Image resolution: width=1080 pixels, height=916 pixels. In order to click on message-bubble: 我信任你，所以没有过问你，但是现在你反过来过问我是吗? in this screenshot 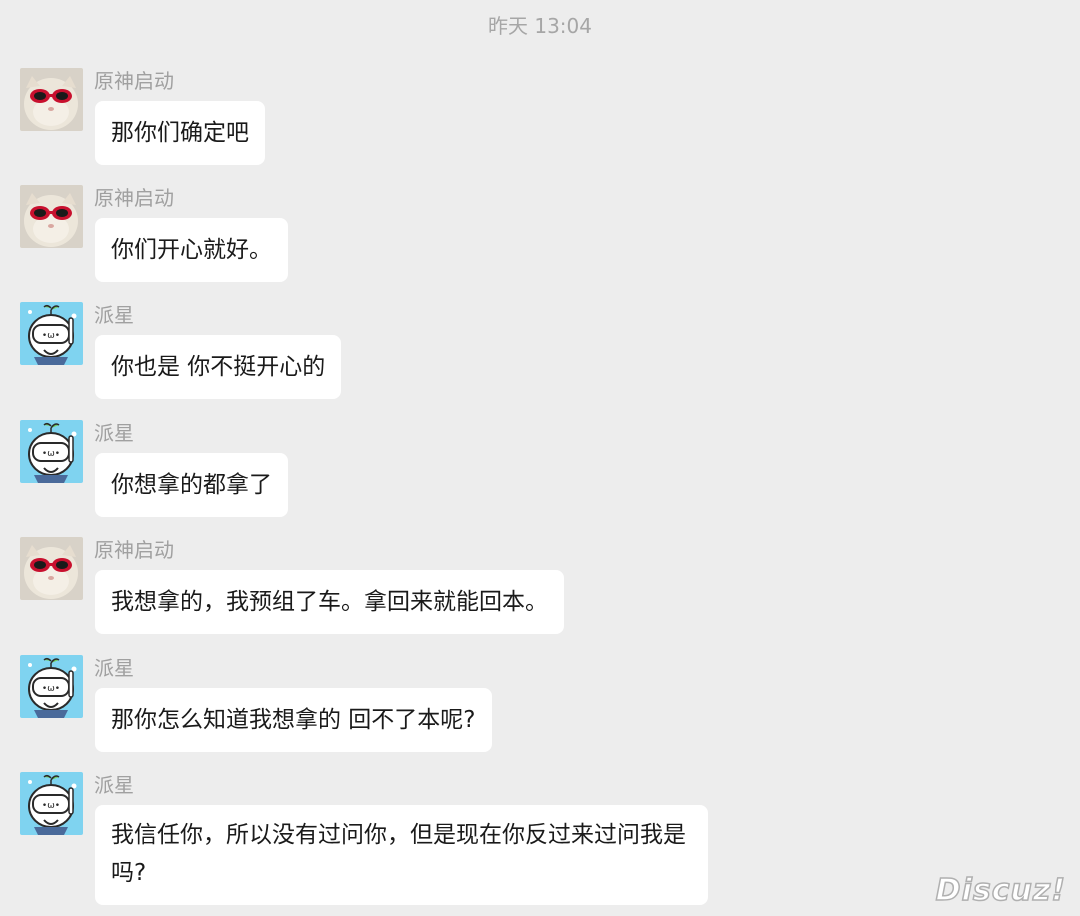, I will do `click(401, 855)`.